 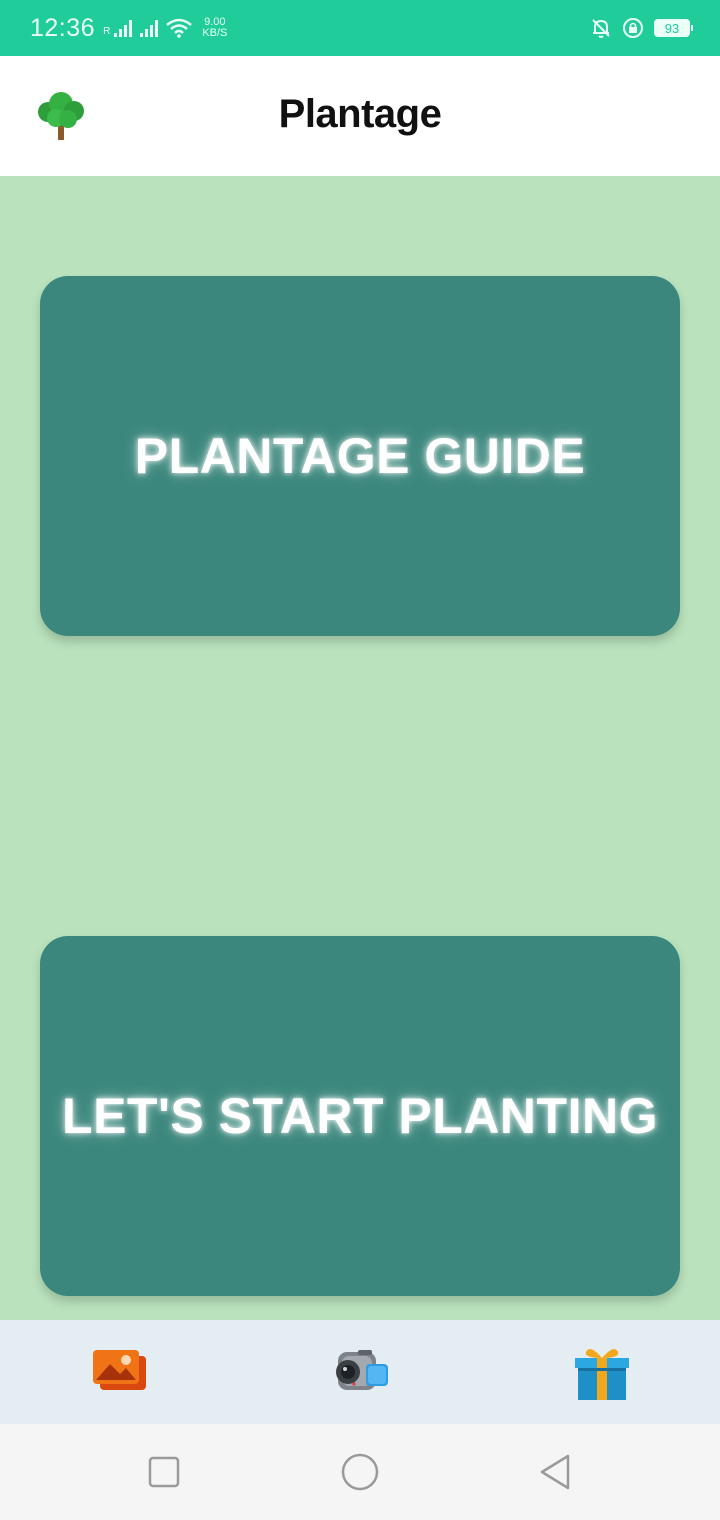 I want to click on status-left: 12:36 R 9.00 KB/S, so click(x=128, y=28).